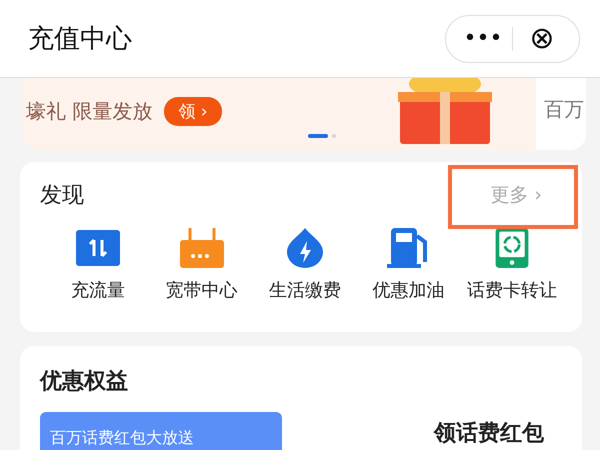  Describe the element at coordinates (483, 38) in the screenshot. I see `more-button: •••` at that location.